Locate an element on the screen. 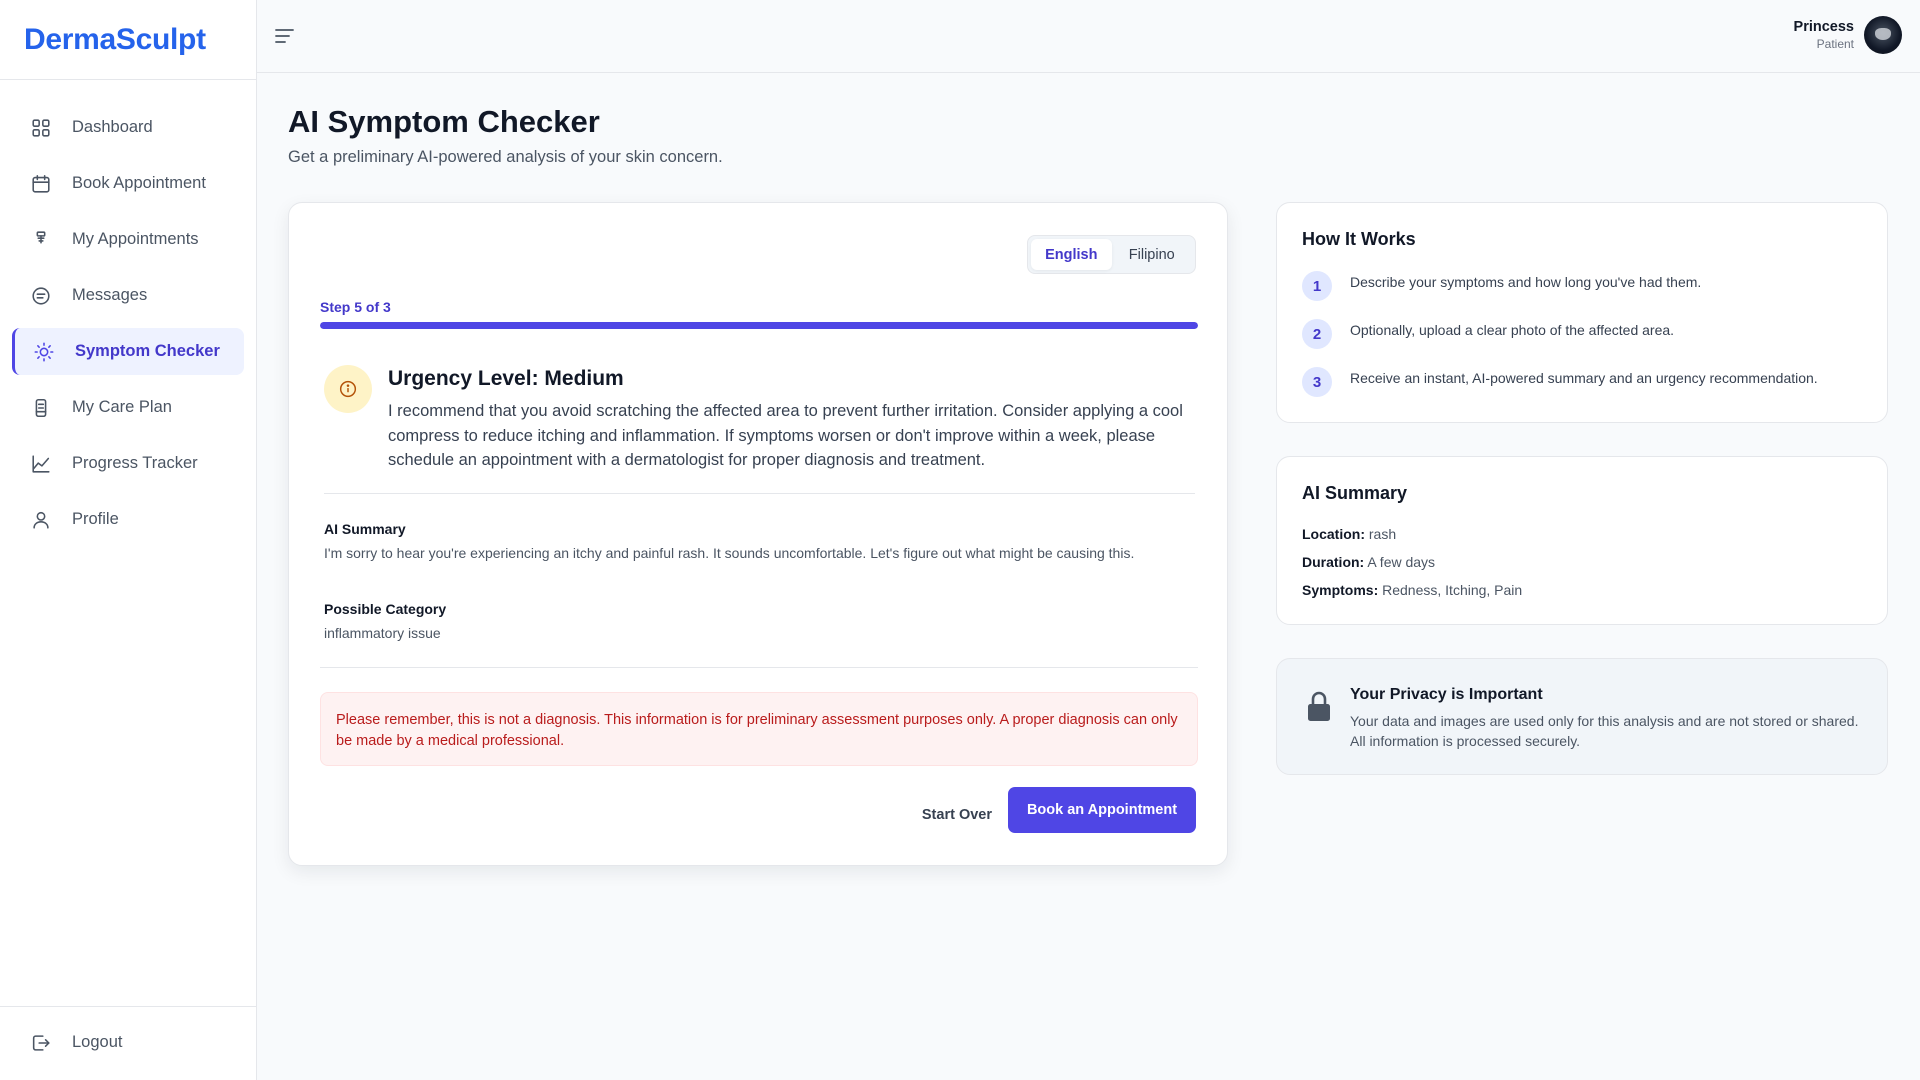 The image size is (1920, 1080). summary-location: Location: rash is located at coordinates (1349, 534).